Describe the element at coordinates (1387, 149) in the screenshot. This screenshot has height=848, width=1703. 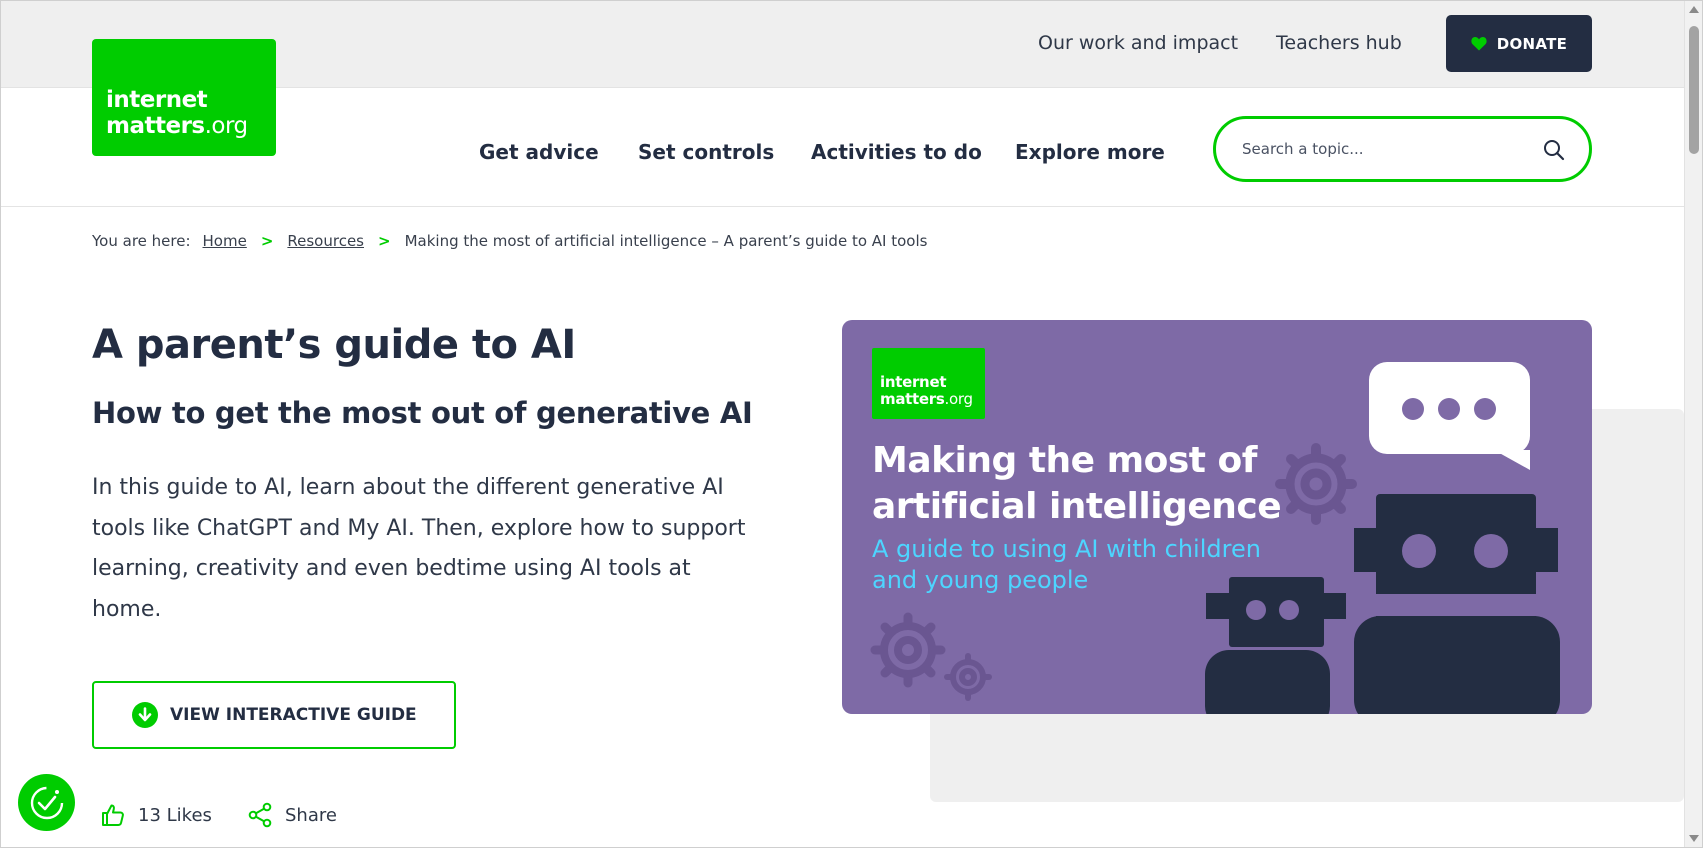
I see `search-input` at that location.